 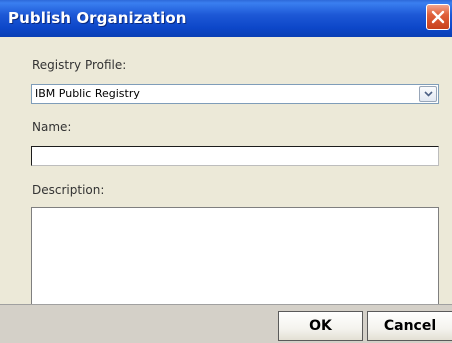 What do you see at coordinates (68, 190) in the screenshot?
I see `description-label: Description:` at bounding box center [68, 190].